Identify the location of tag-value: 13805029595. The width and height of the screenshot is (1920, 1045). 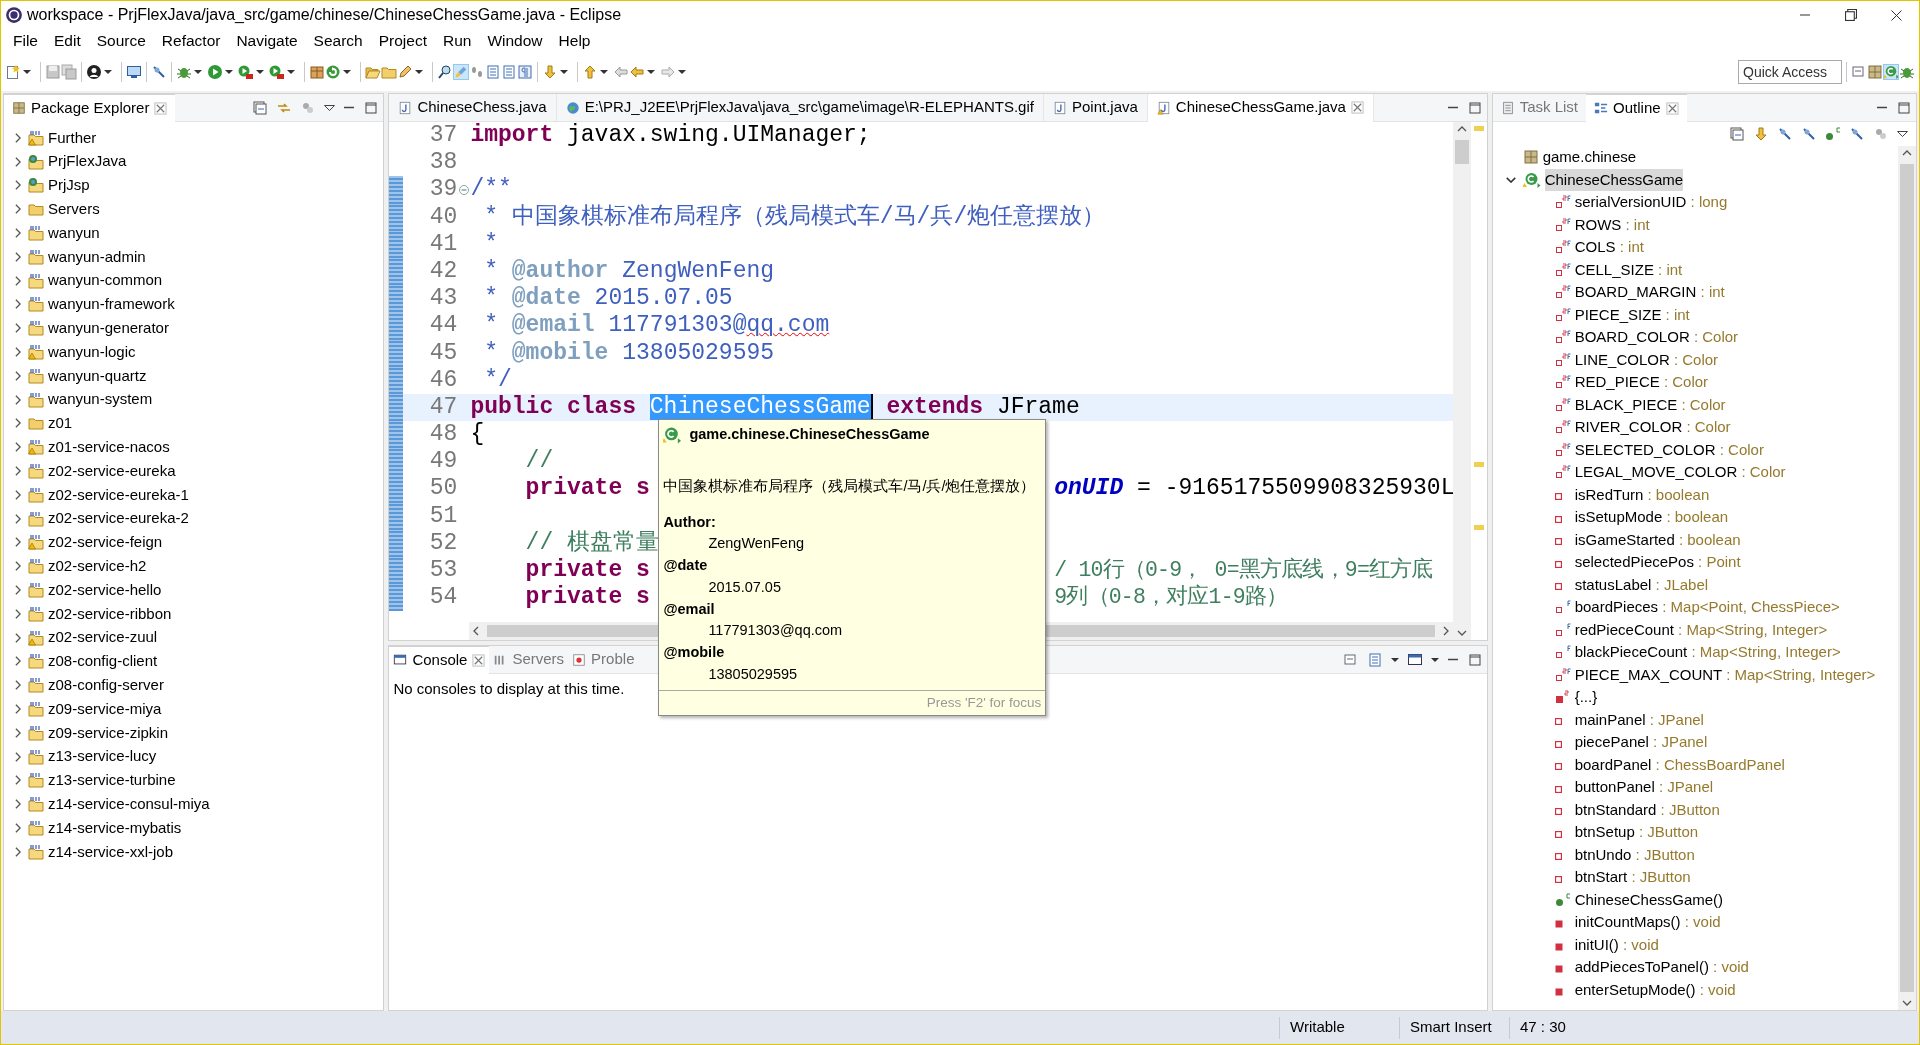
(753, 673).